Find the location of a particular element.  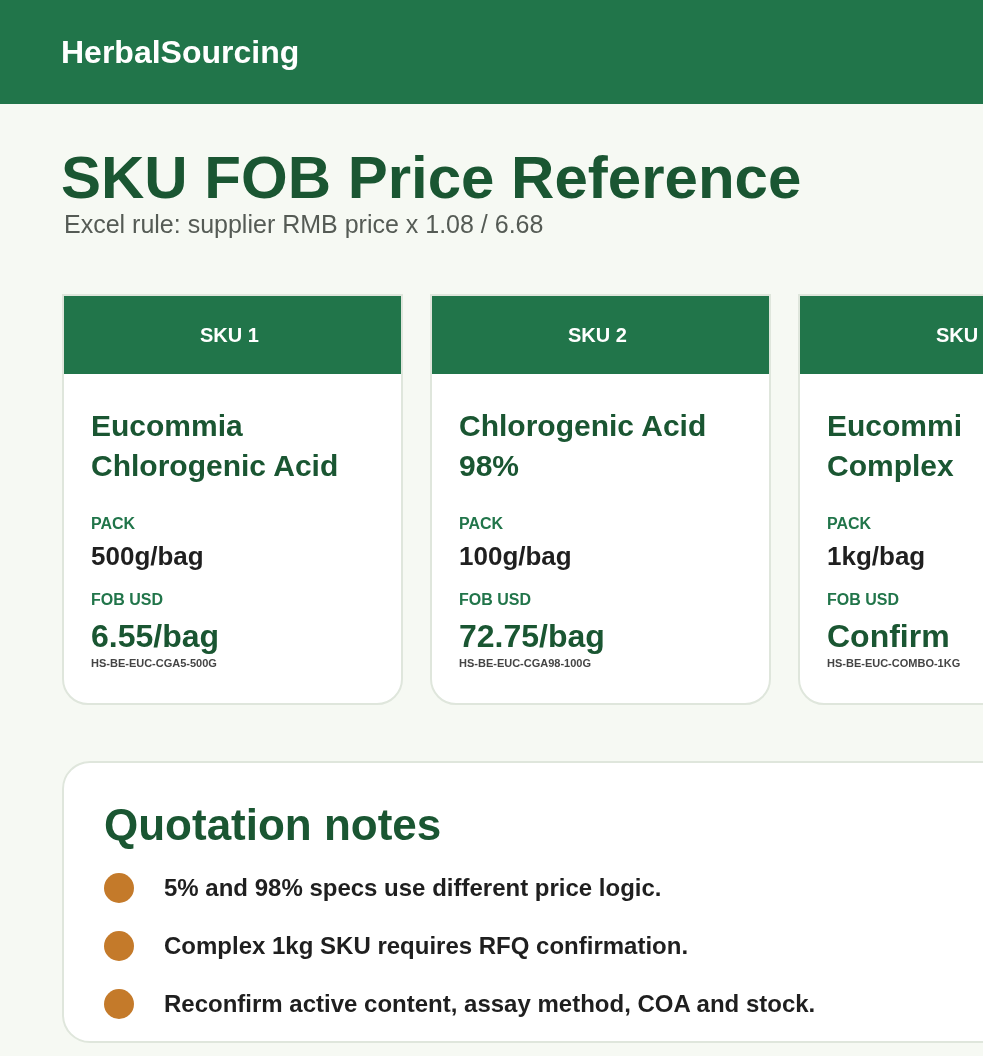

sku-label: SKU 1 is located at coordinates (229, 335).